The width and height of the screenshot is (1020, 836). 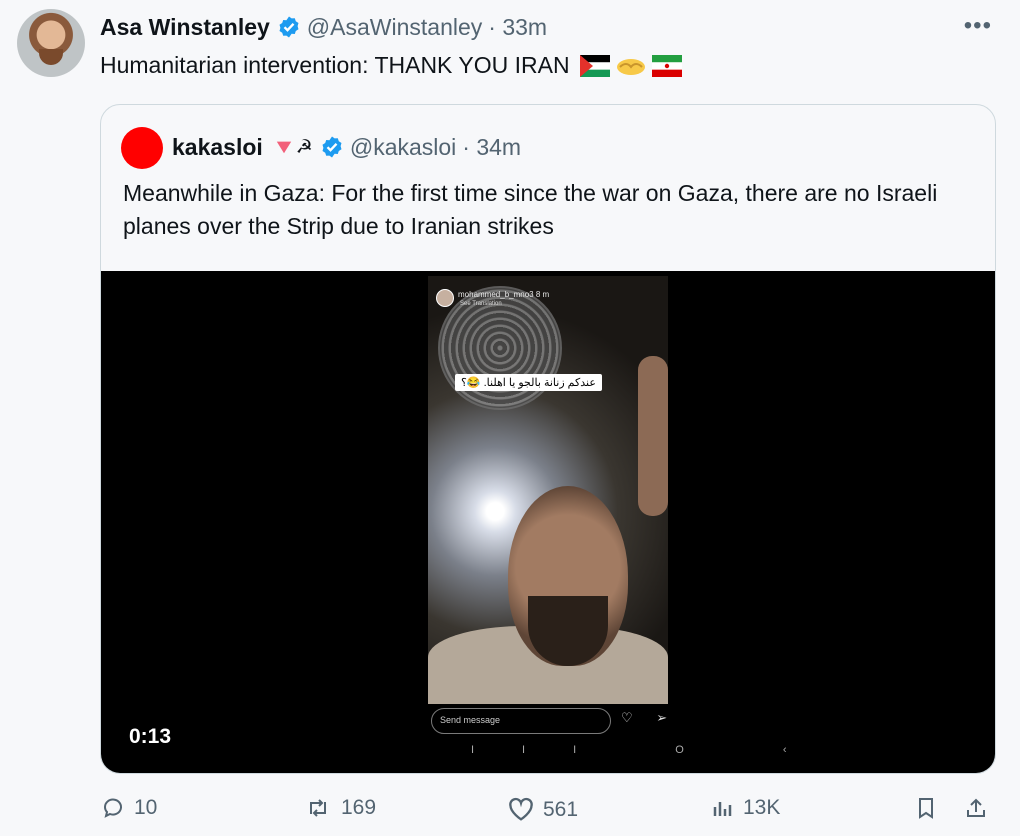 I want to click on red-triangle-icon, so click(x=283, y=147).